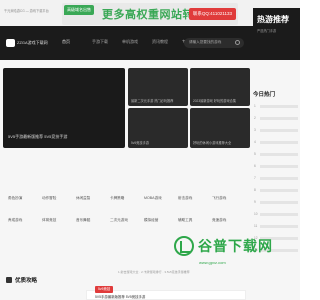  I want to click on category-link: 二次元游戏, so click(127, 223).